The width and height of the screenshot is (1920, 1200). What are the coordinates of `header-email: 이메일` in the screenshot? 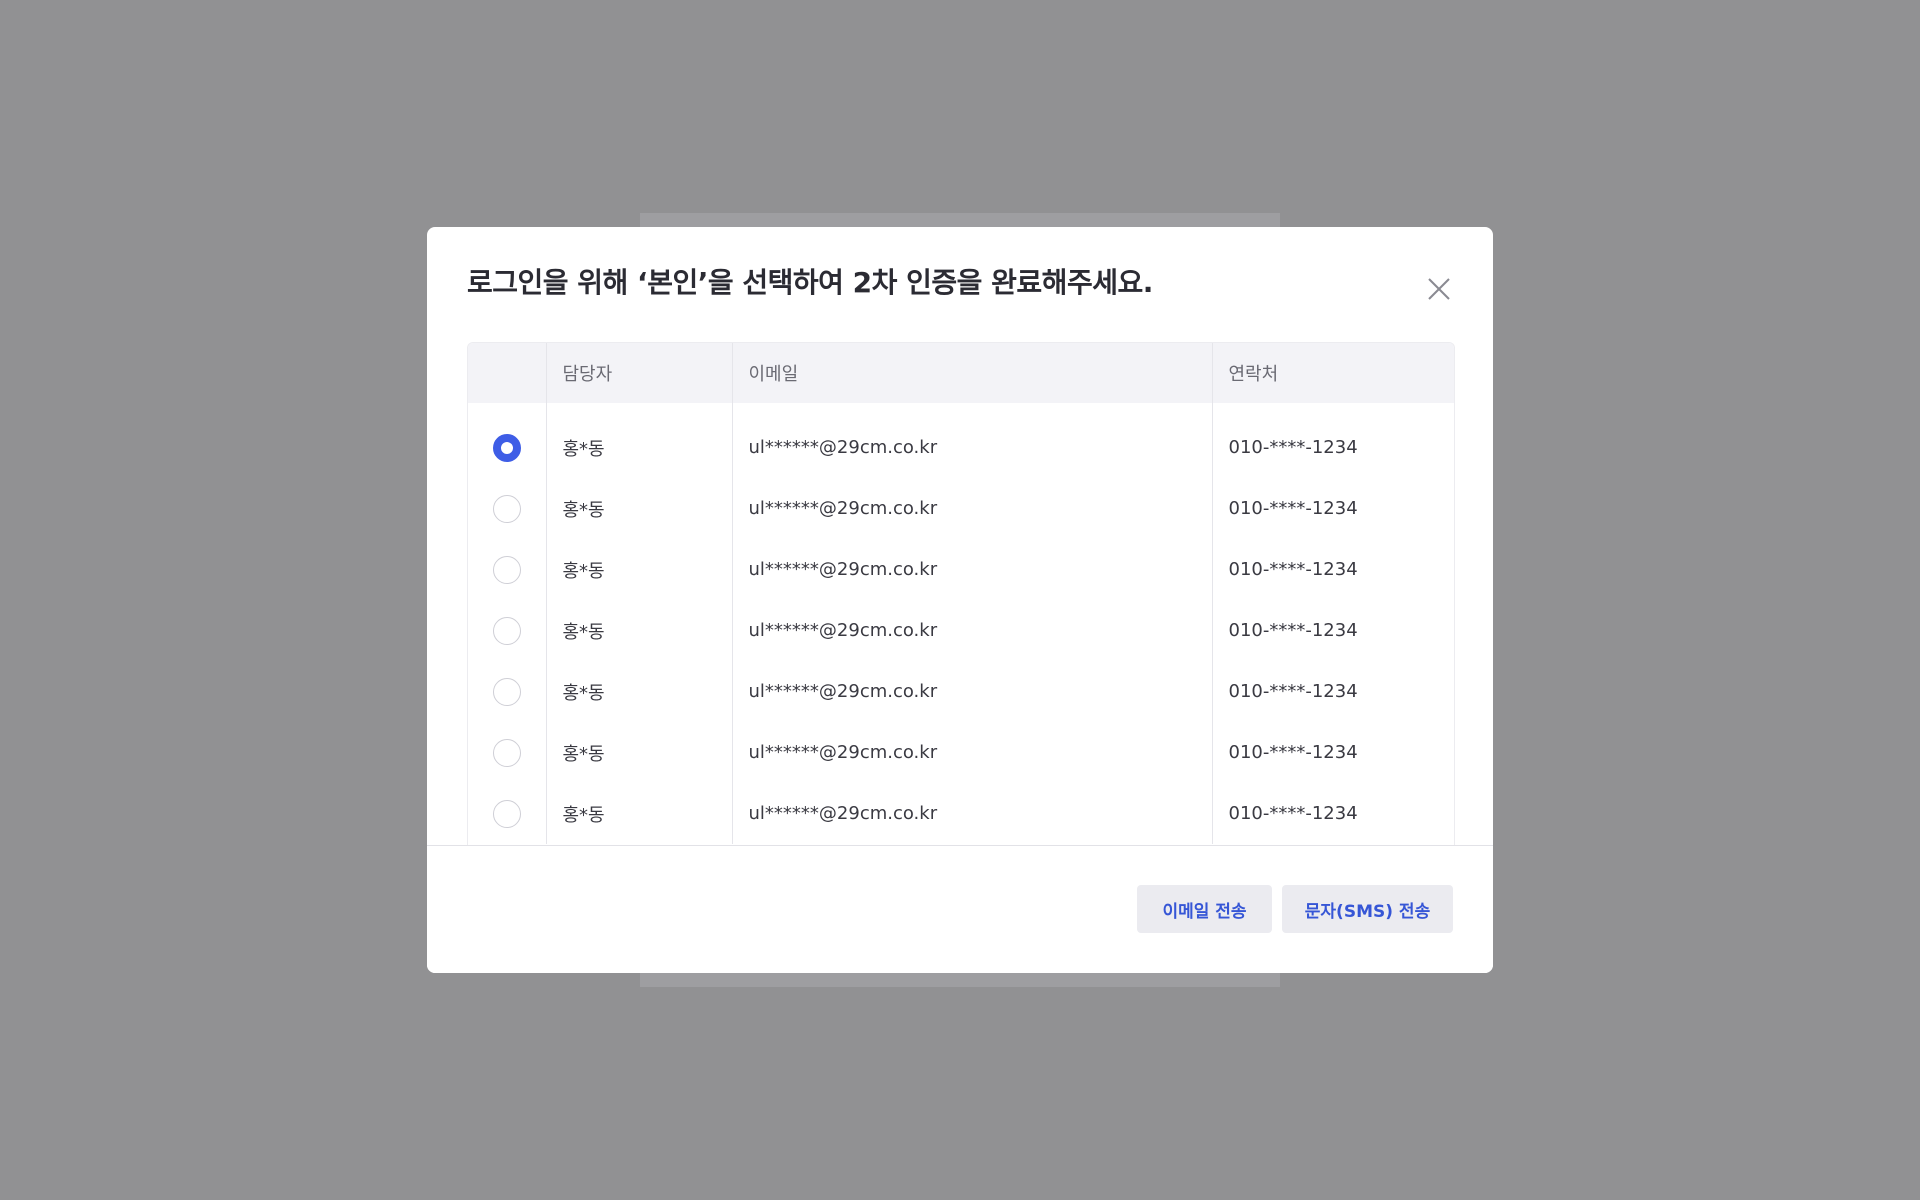 It's located at (971, 373).